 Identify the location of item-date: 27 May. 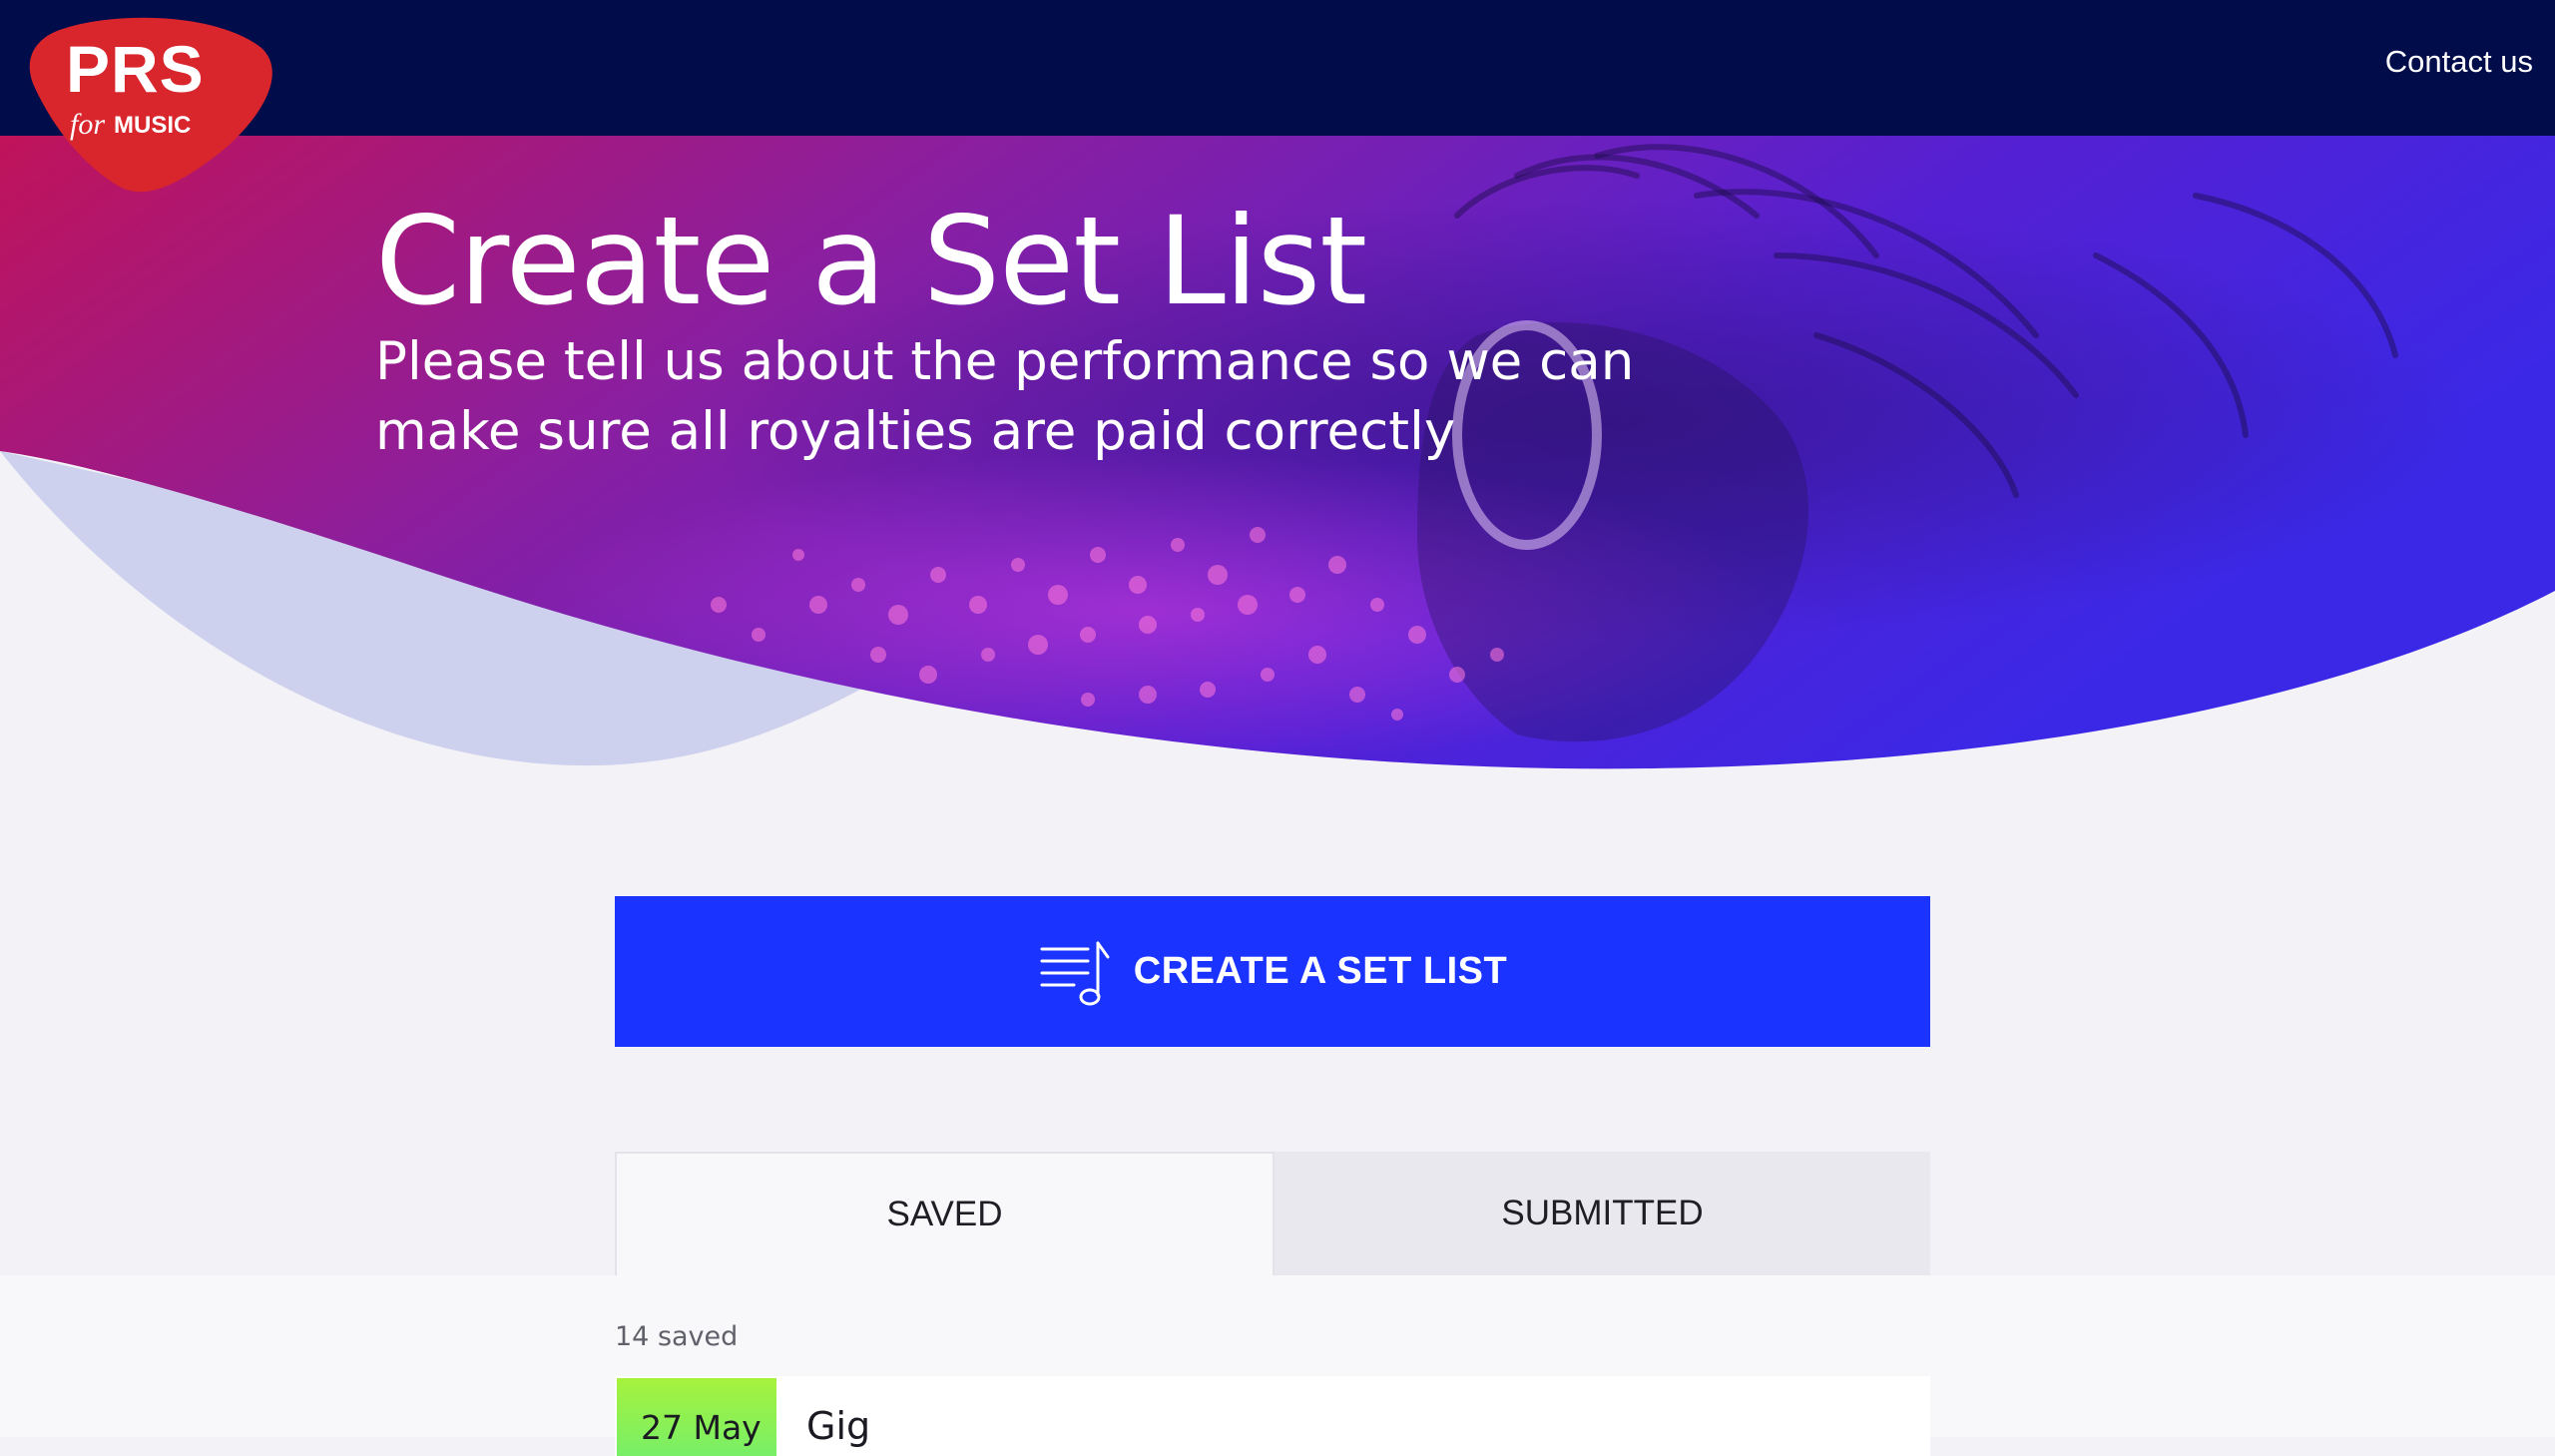
(701, 1427).